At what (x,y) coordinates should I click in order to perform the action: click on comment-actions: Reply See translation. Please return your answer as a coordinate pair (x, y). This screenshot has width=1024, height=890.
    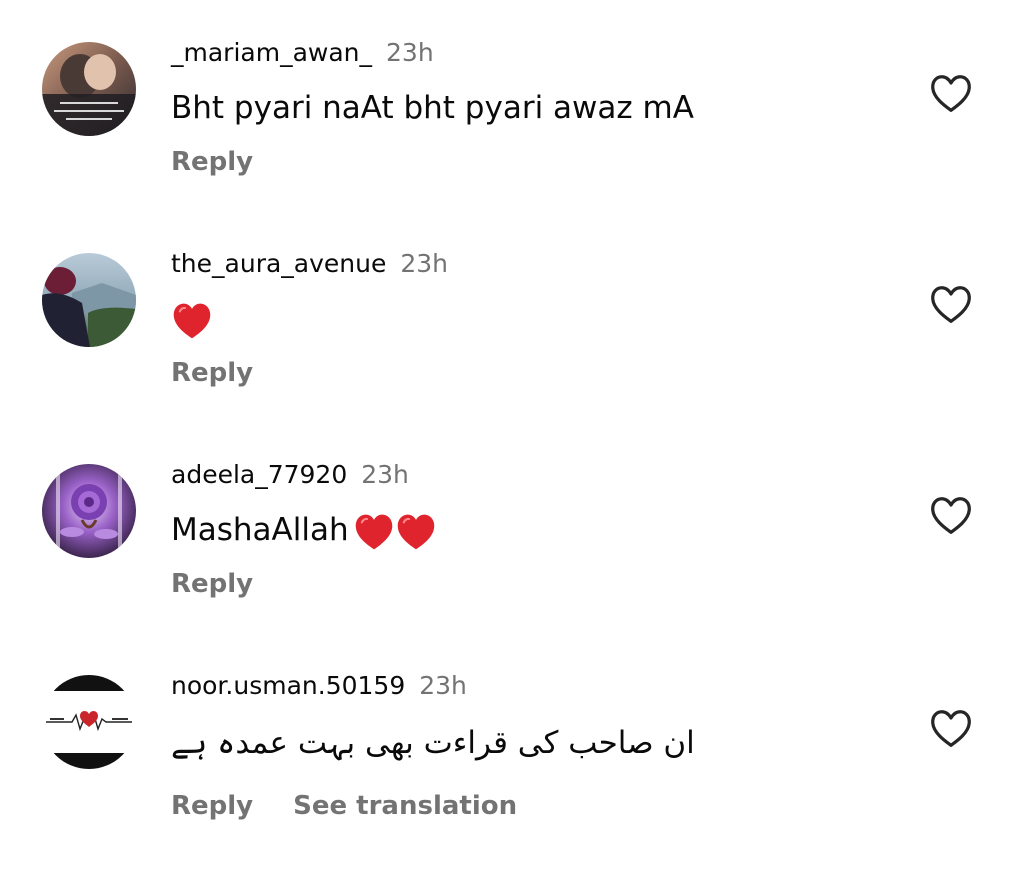
    Looking at the image, I should click on (344, 806).